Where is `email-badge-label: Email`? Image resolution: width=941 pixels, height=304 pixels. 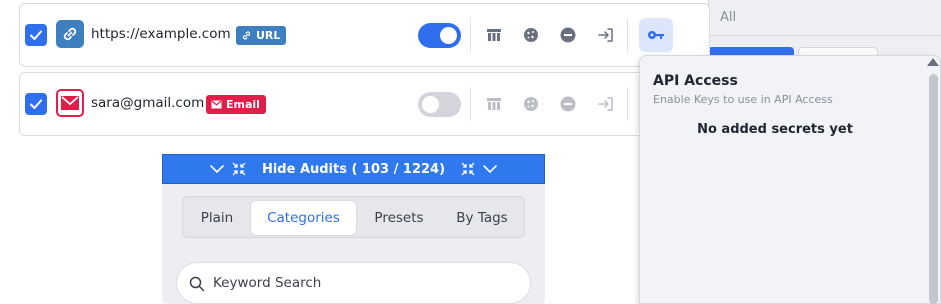 email-badge-label: Email is located at coordinates (243, 104).